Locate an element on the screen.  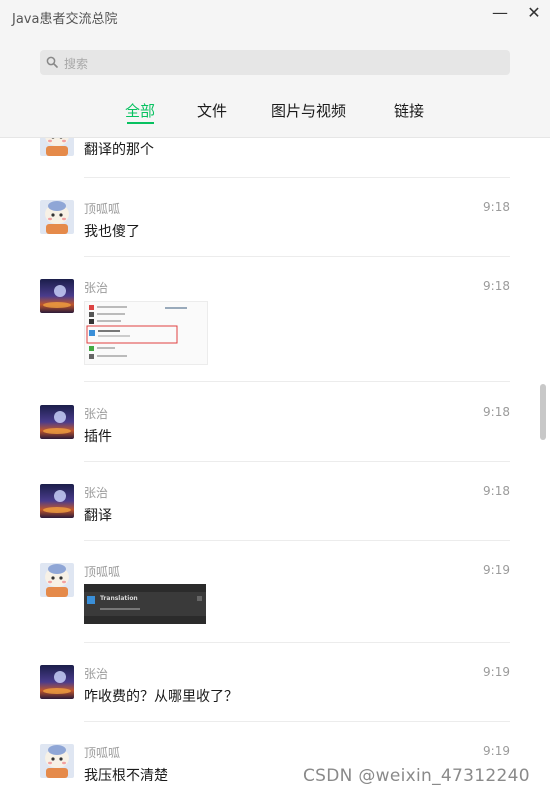
scrollbar-thumb is located at coordinates (543, 412).